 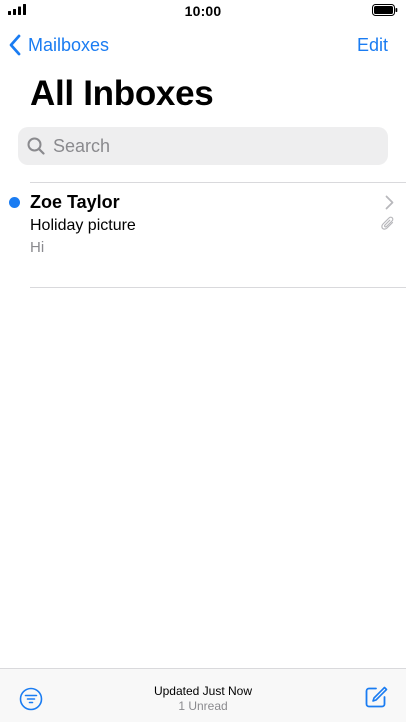 What do you see at coordinates (15, 45) in the screenshot?
I see `chevron-left-icon` at bounding box center [15, 45].